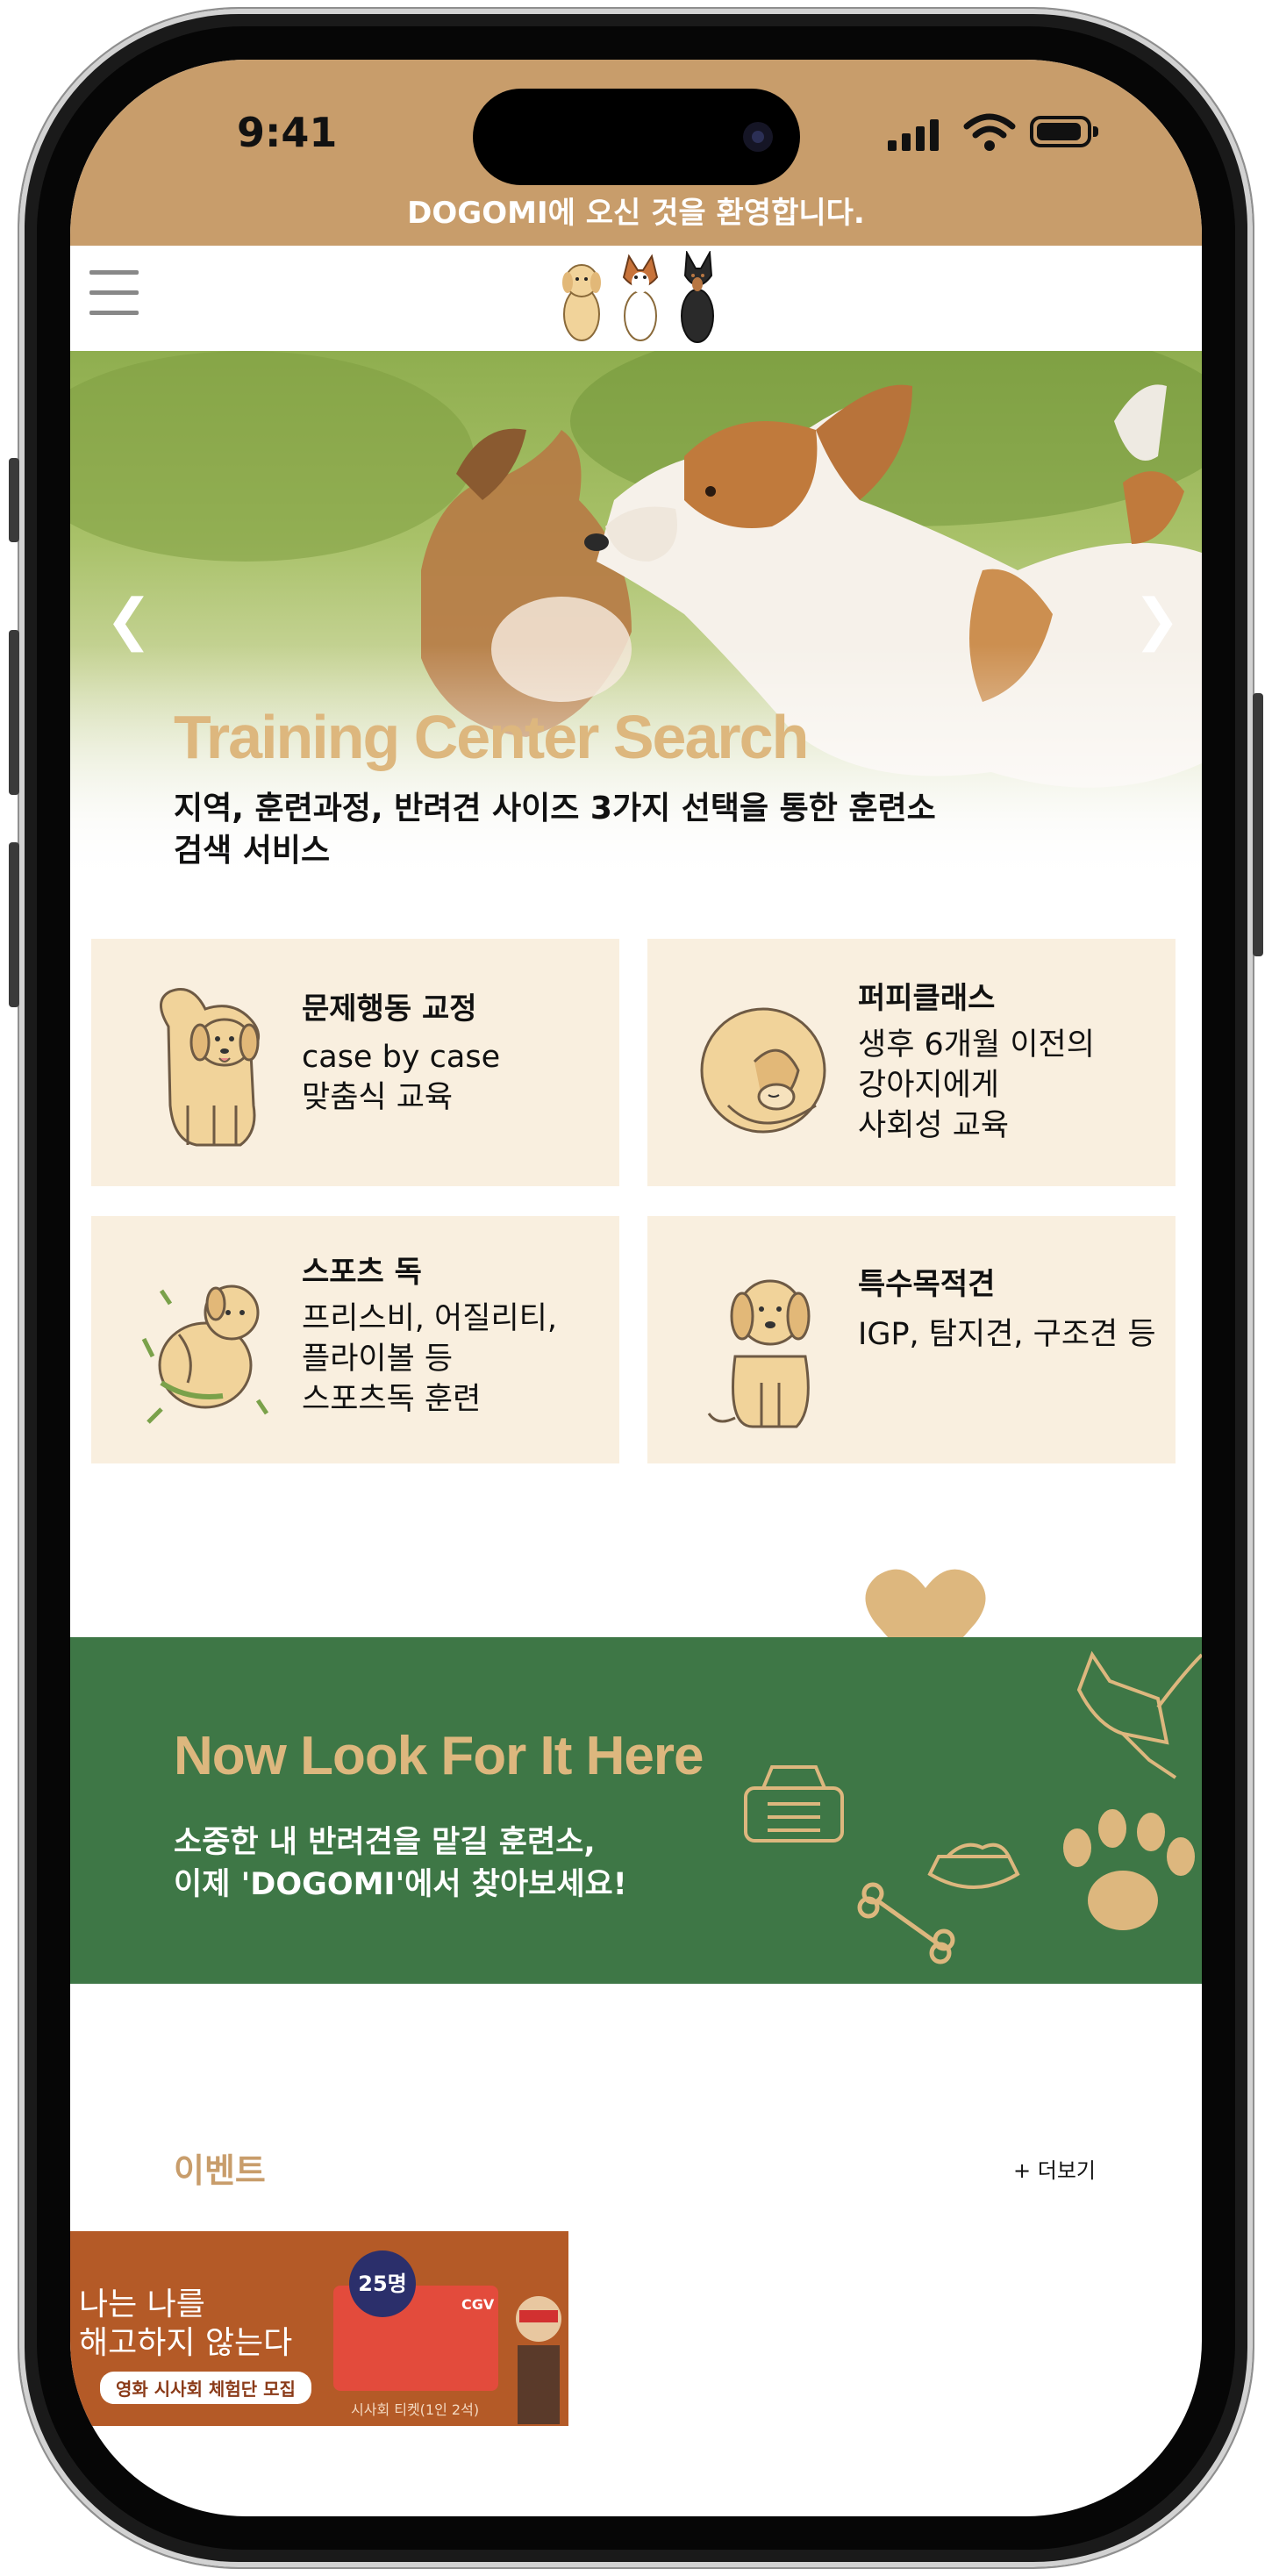  Describe the element at coordinates (1157, 620) in the screenshot. I see `carousel-next-button: ❯` at that location.